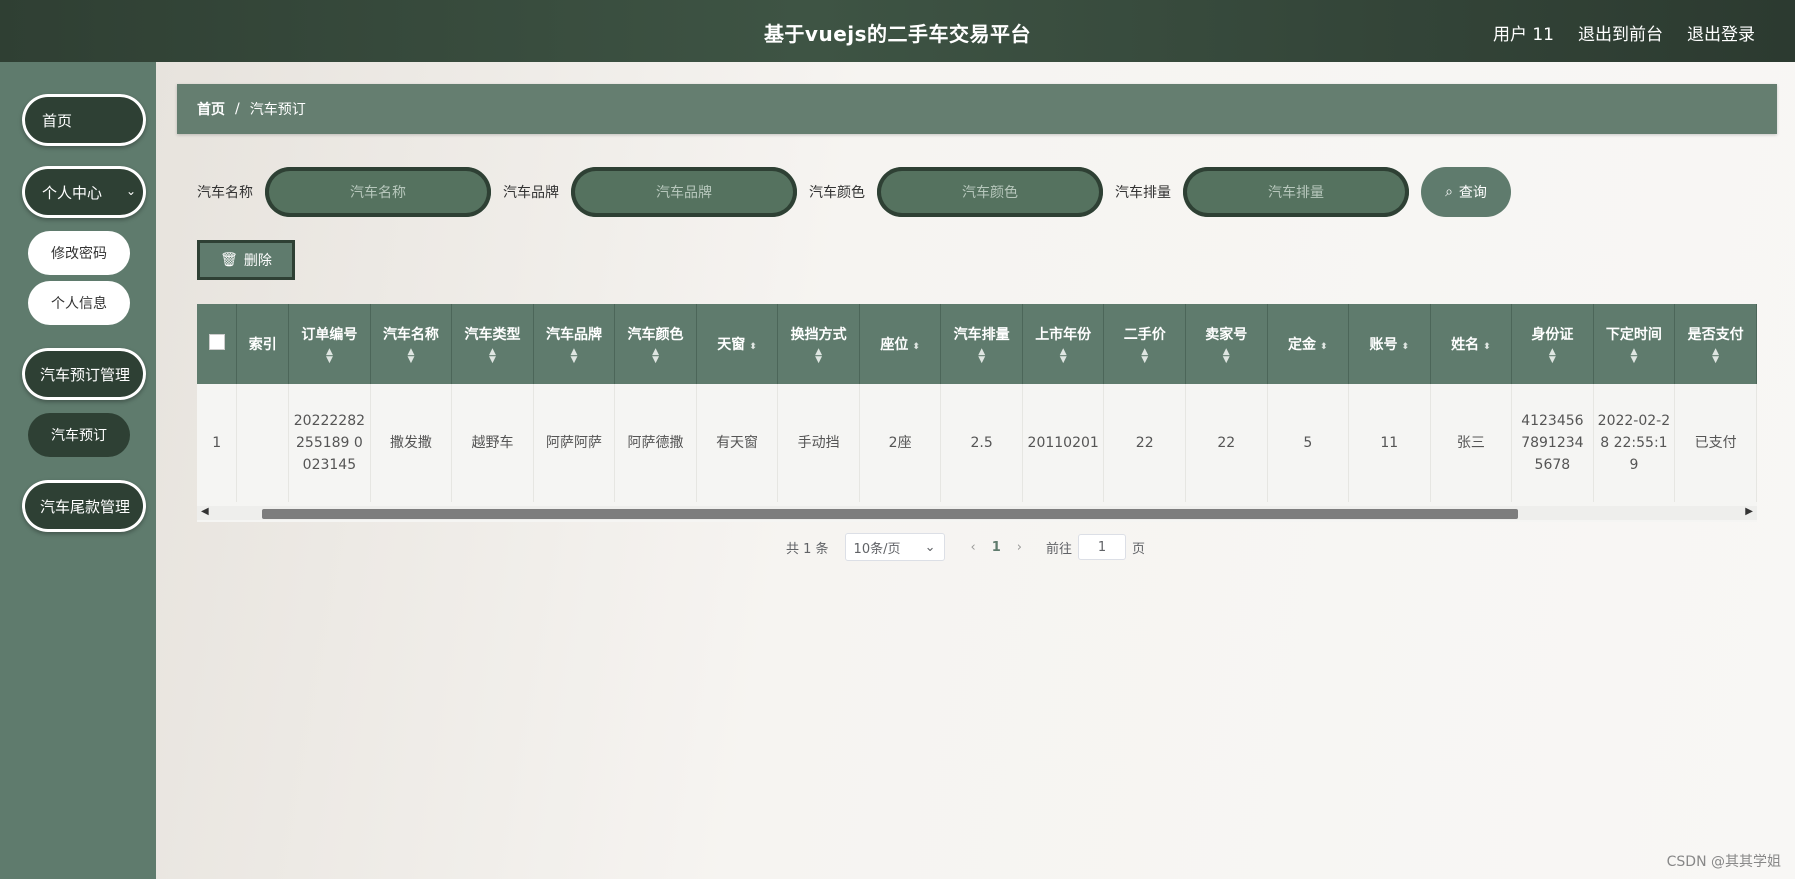 The height and width of the screenshot is (879, 1795). What do you see at coordinates (1144, 344) in the screenshot?
I see `column-header: 二手价 ▲ ▼` at bounding box center [1144, 344].